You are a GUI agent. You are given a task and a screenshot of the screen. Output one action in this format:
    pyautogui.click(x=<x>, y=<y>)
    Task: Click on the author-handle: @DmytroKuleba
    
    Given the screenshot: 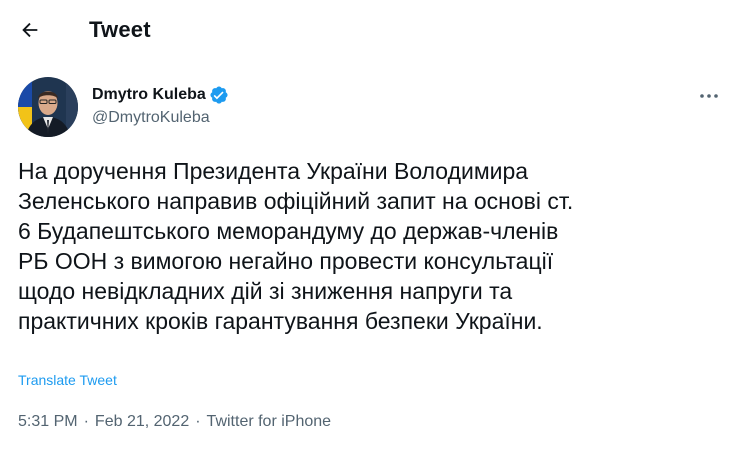 What is the action you would take?
    pyautogui.click(x=151, y=118)
    